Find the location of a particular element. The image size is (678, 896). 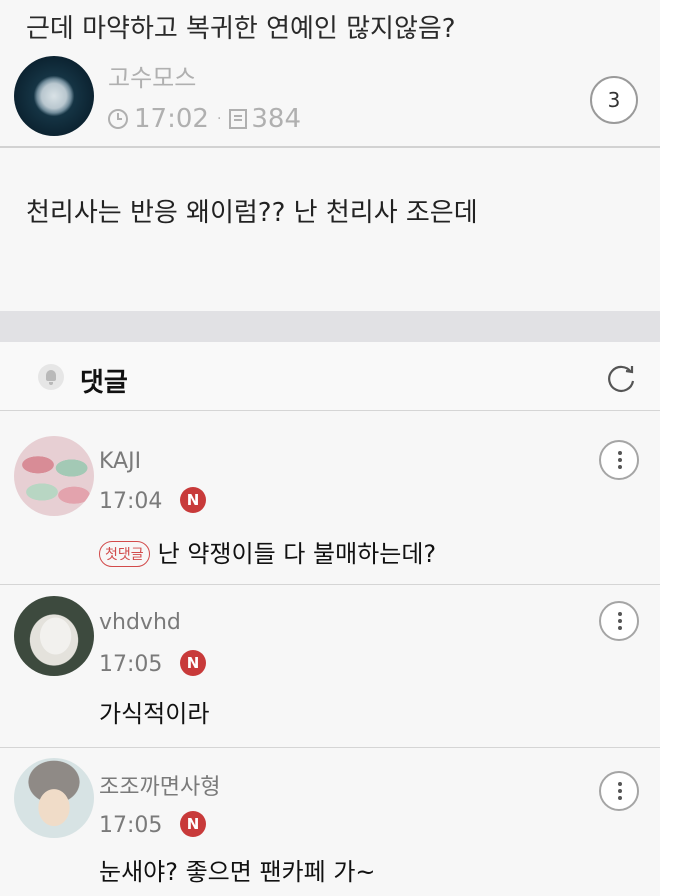

post-meta: 17:02 · 384 is located at coordinates (204, 119).